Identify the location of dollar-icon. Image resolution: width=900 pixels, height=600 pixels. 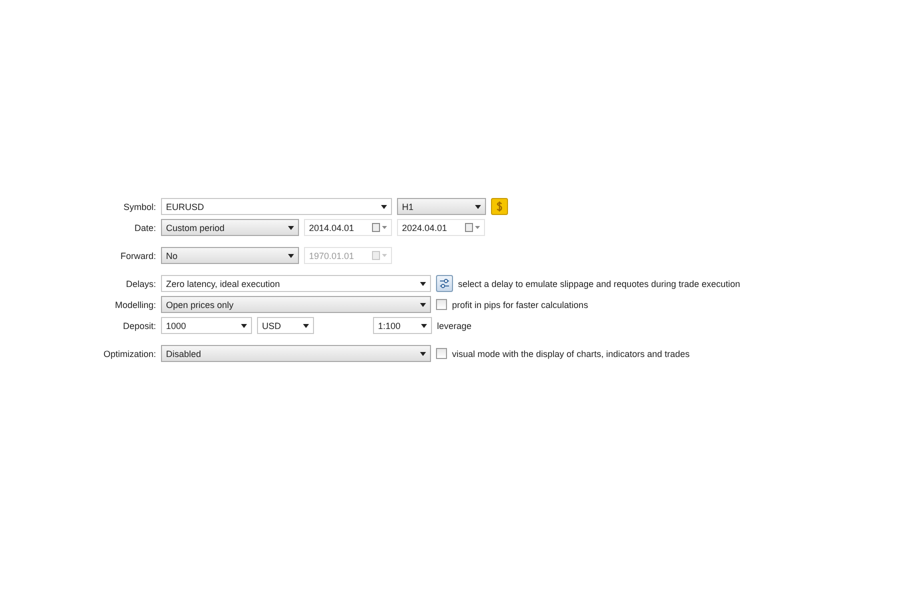
(499, 206).